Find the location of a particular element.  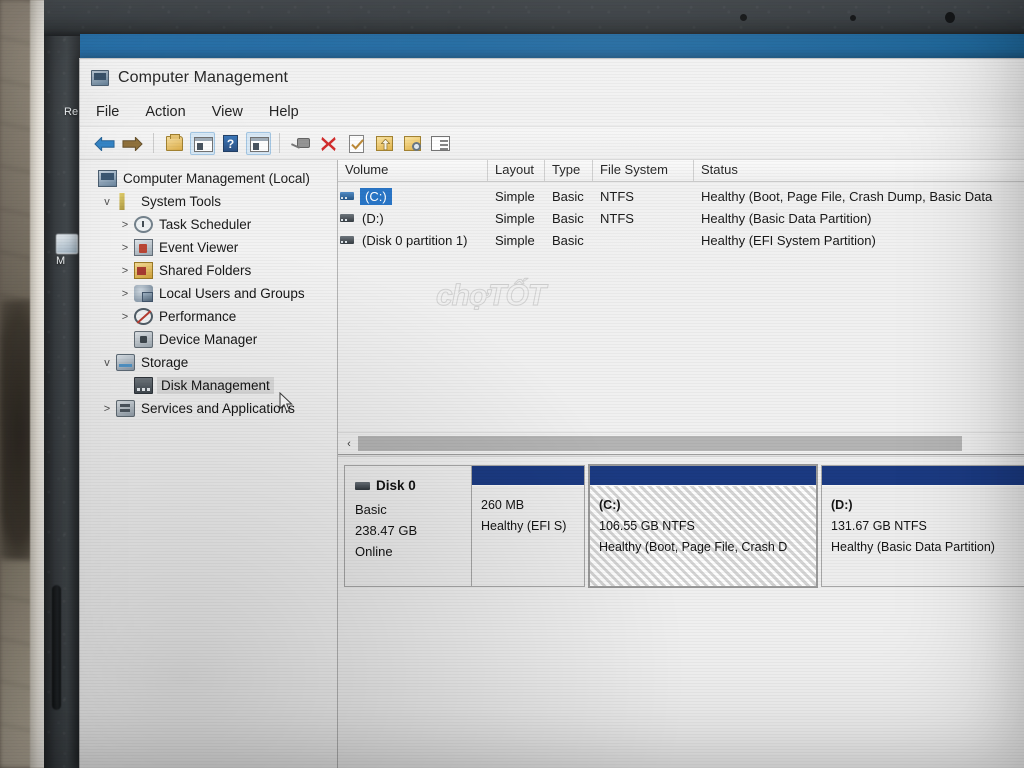

tree-item-shared-folders: > Shared Folders is located at coordinates (208, 270).